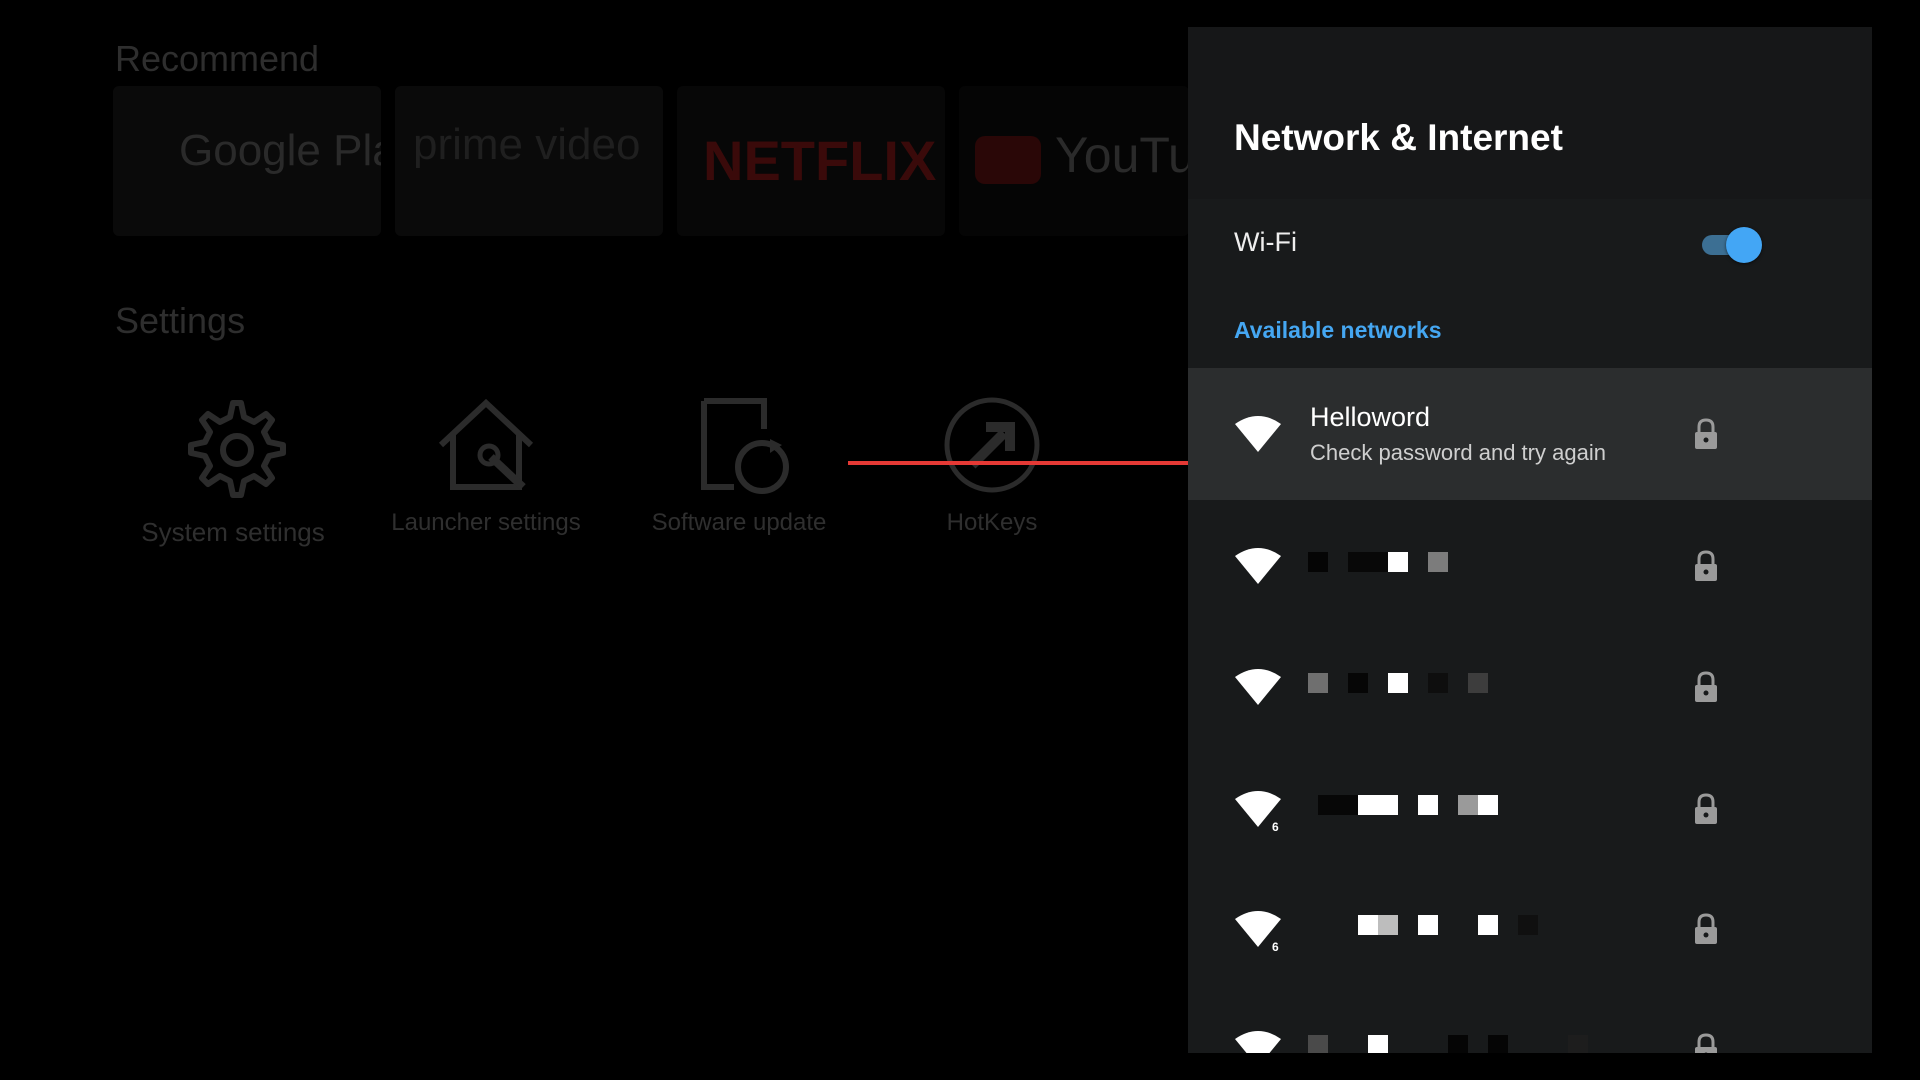 The width and height of the screenshot is (1920, 1080). I want to click on network-row: Helloword Check password and try again, so click(1530, 434).